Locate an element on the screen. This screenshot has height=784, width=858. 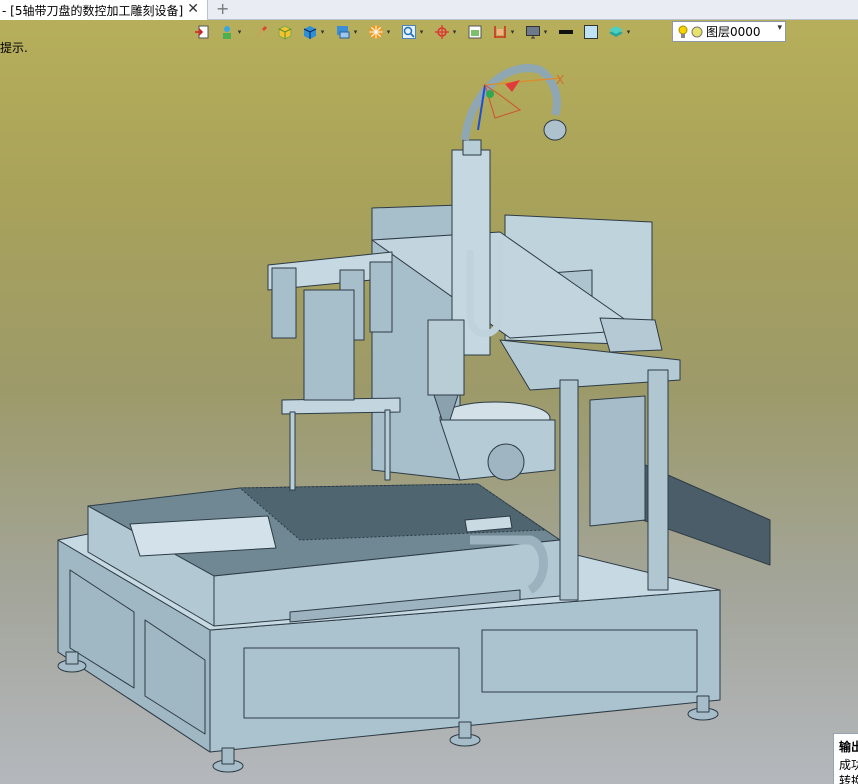
plane-icon is located at coordinates (591, 32).